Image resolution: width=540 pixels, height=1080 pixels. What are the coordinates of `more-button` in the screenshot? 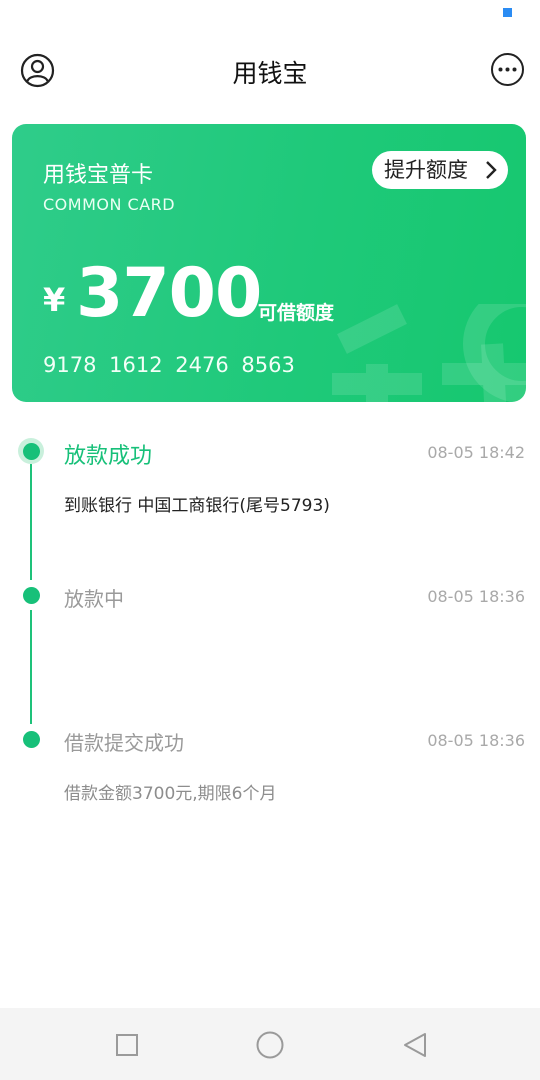 It's located at (507, 69).